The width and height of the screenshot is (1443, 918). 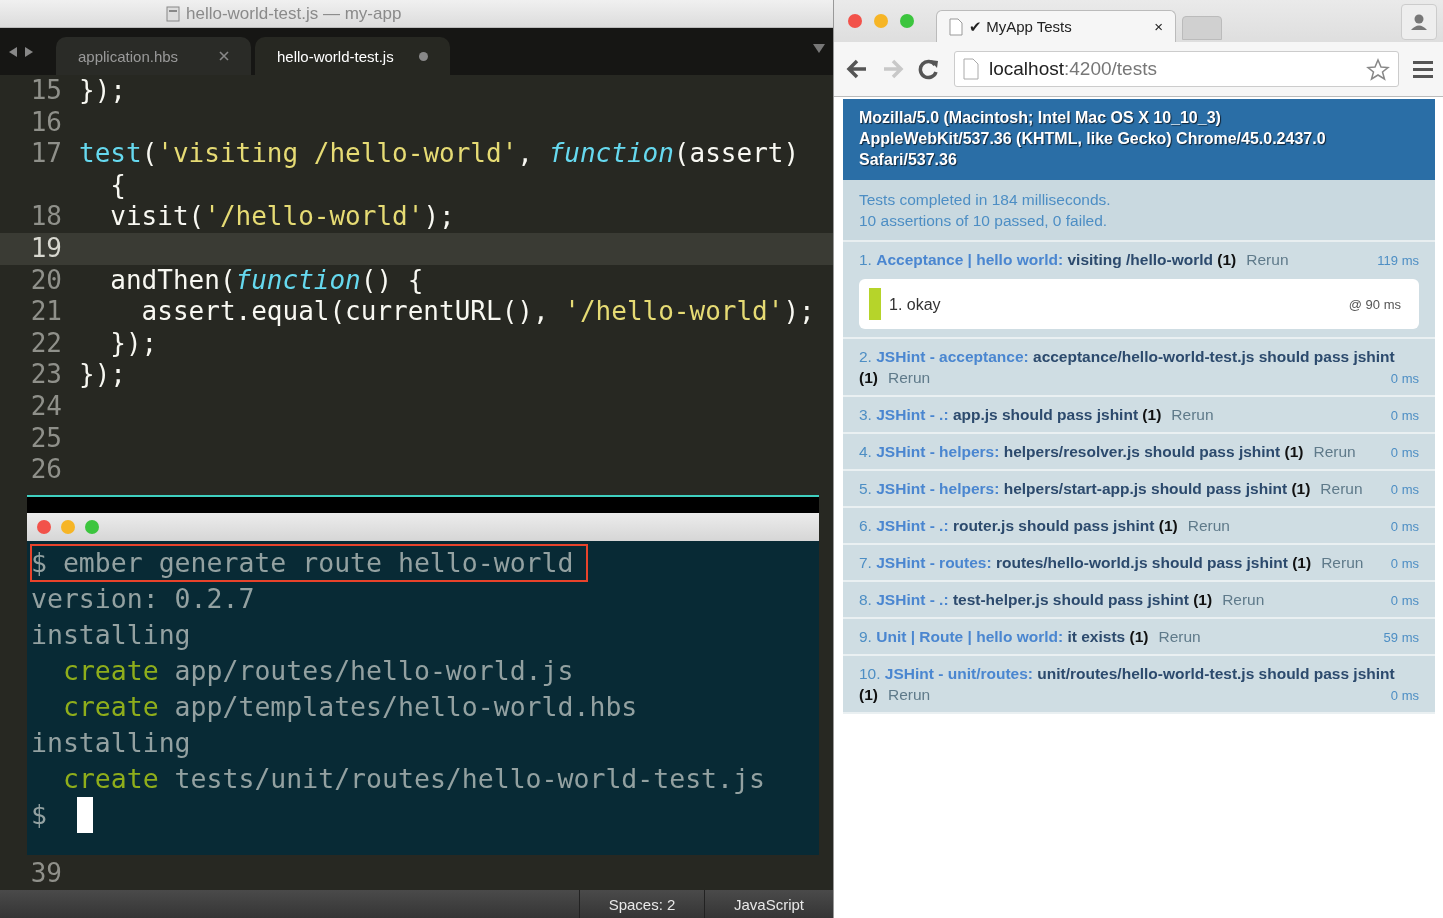 What do you see at coordinates (84, 815) in the screenshot?
I see `text-cursor` at bounding box center [84, 815].